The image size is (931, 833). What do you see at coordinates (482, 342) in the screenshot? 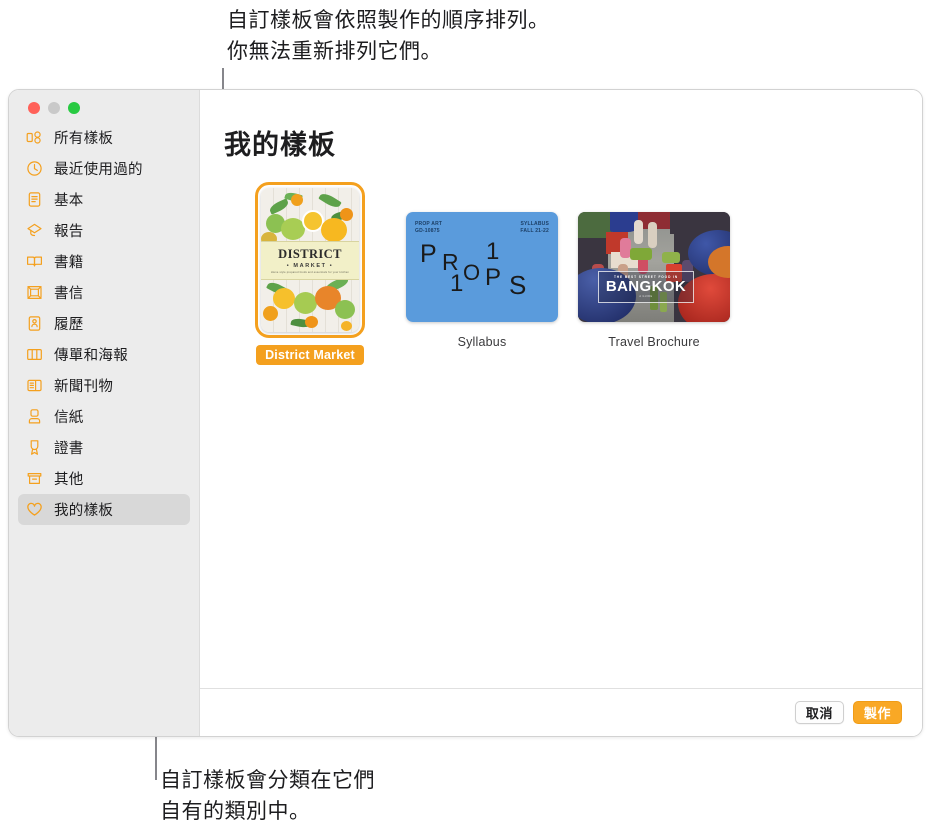
I see `template-name-label: Syllabus` at bounding box center [482, 342].